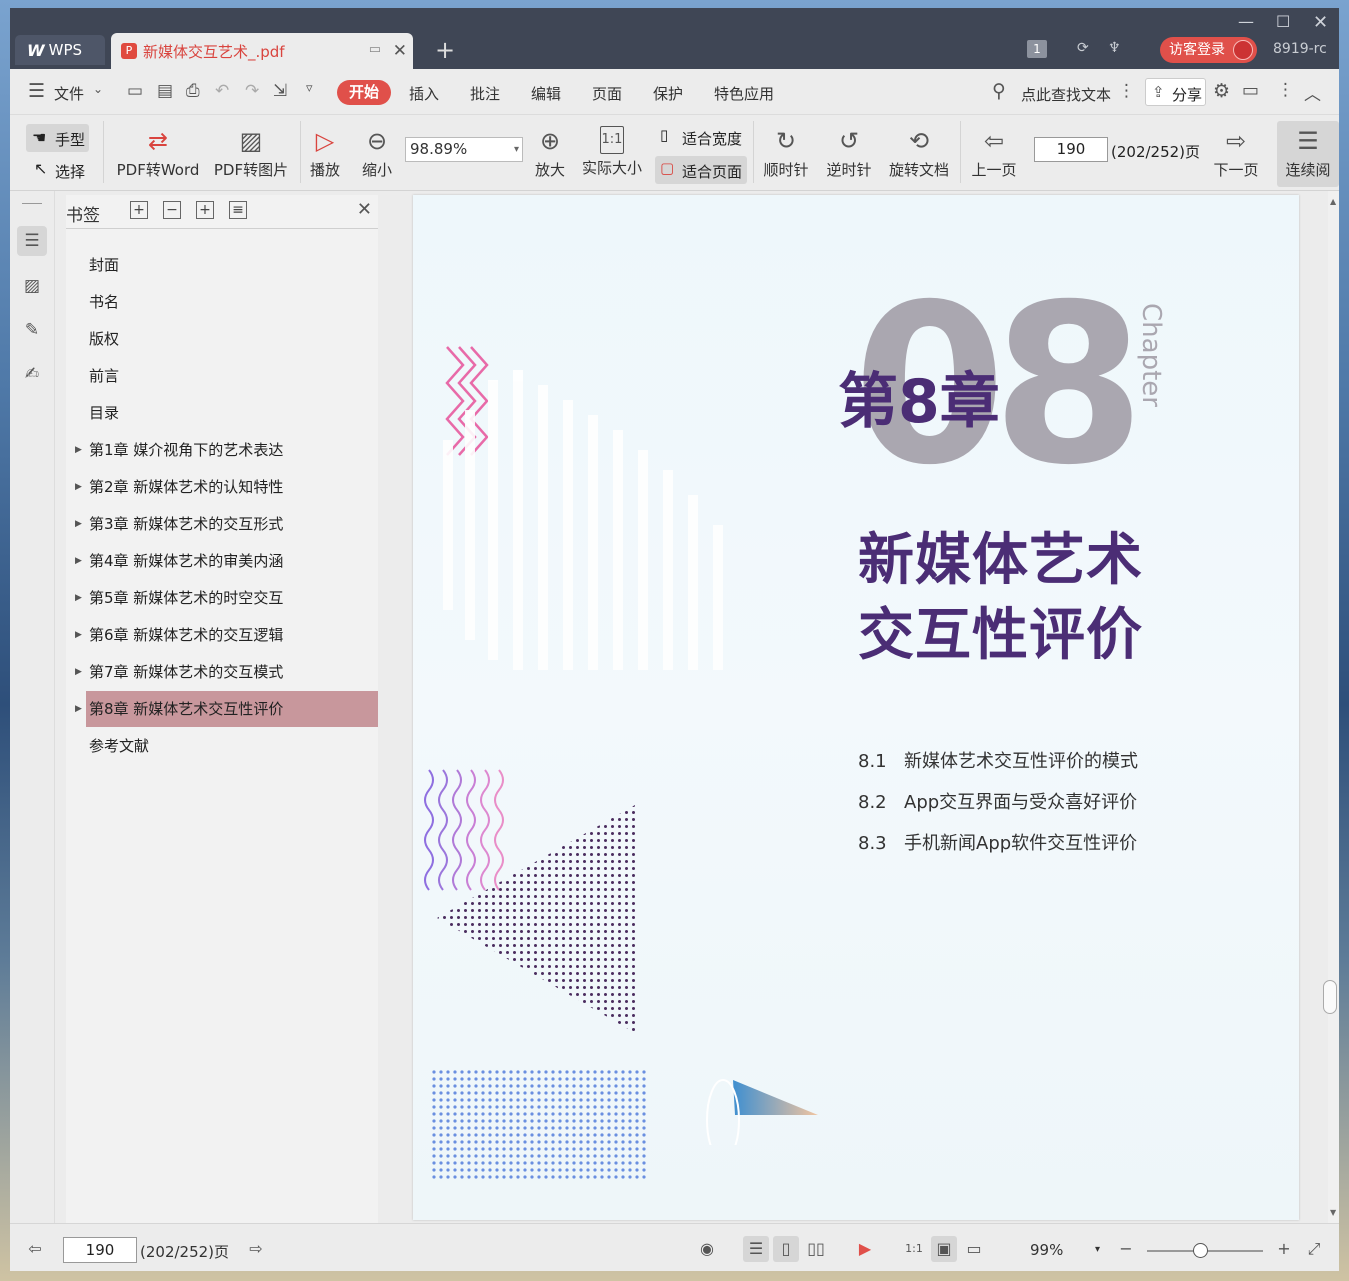 This screenshot has height=1281, width=1349. I want to click on rotate-clockwise-button: ↻ 顺时针, so click(786, 153).